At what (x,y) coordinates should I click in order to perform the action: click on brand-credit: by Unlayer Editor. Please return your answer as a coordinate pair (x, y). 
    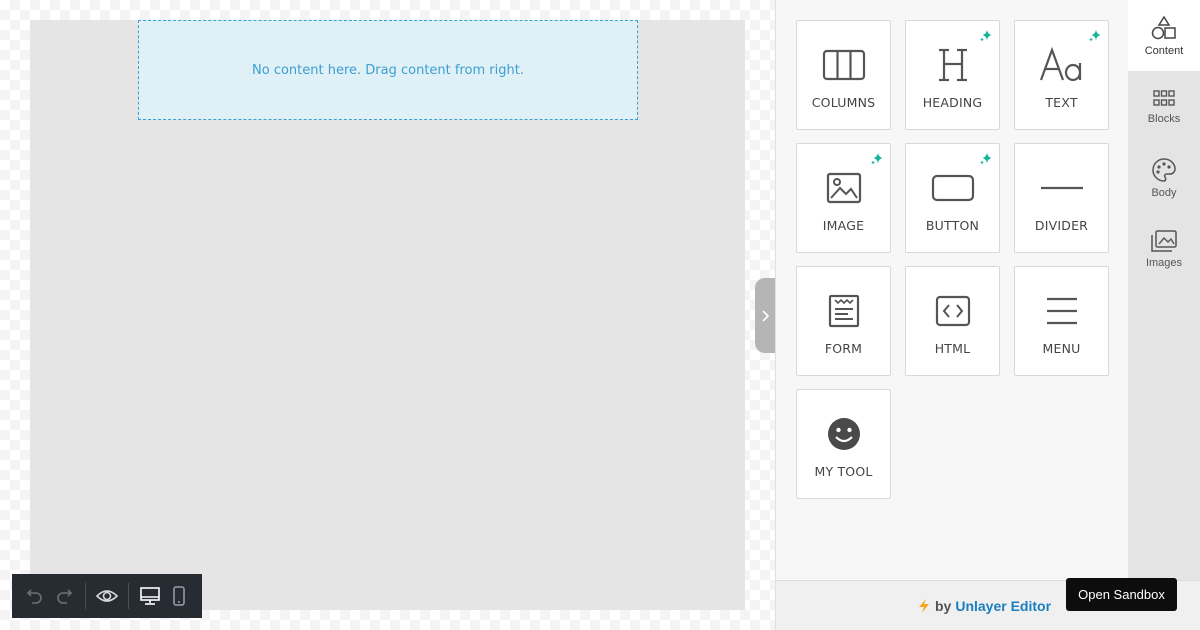
    Looking at the image, I should click on (984, 606).